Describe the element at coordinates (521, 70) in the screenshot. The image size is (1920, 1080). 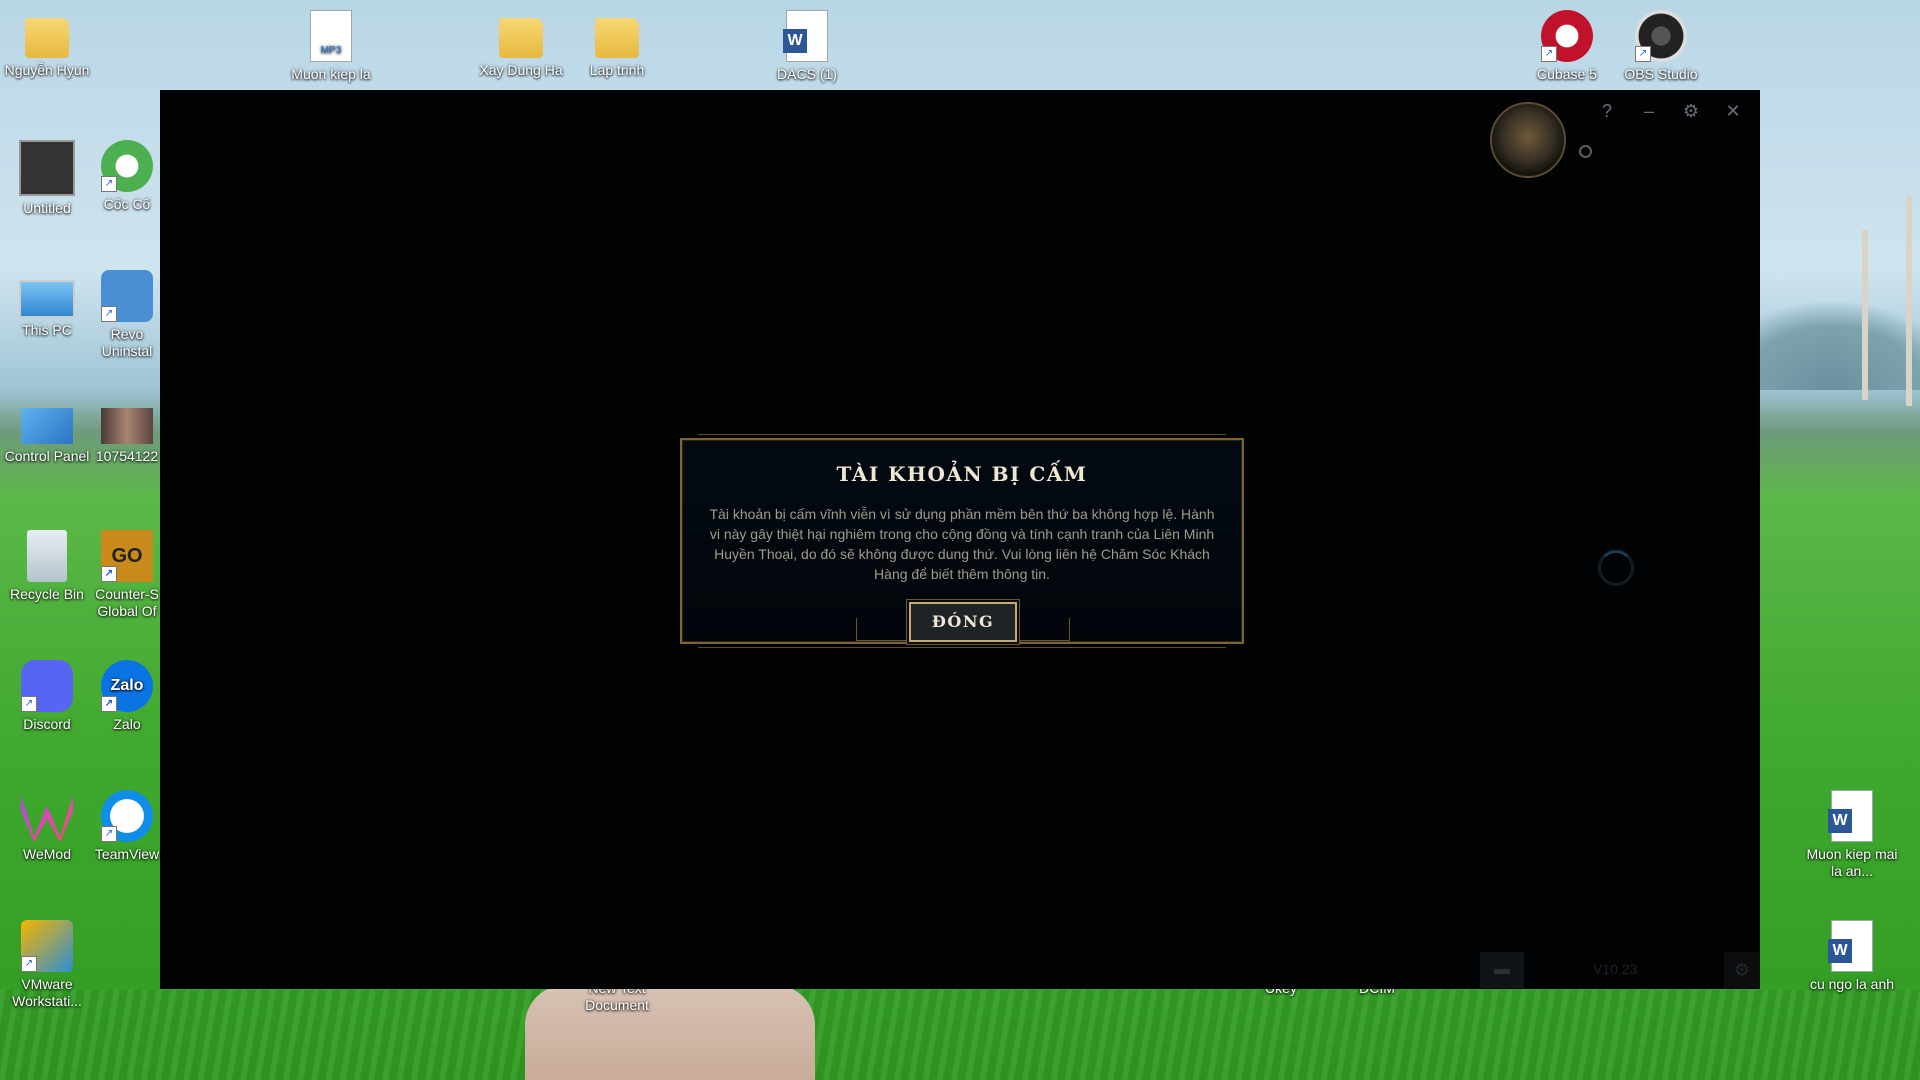
I see `desktop-icon-label: Xay Dung Ha` at that location.